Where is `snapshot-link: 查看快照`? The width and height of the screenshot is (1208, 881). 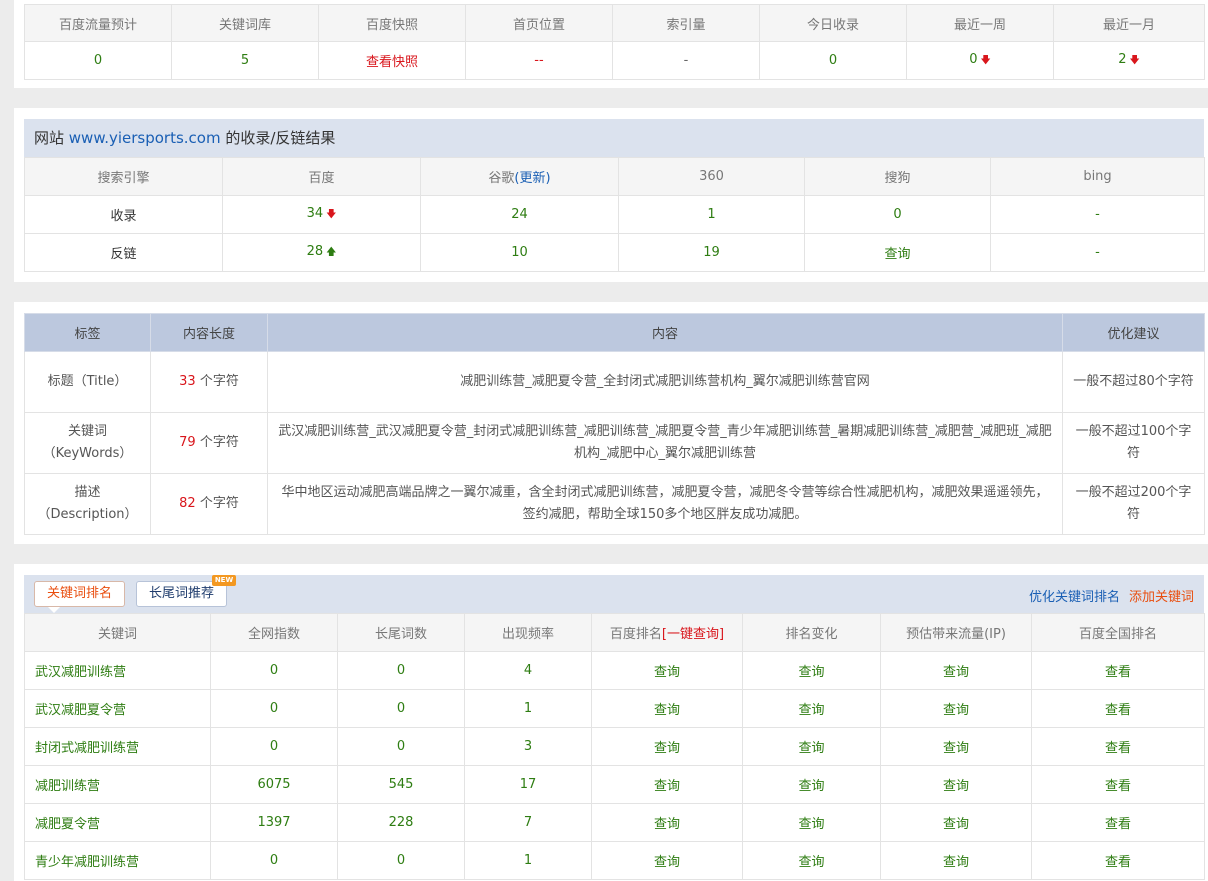
snapshot-link: 查看快照 is located at coordinates (392, 60).